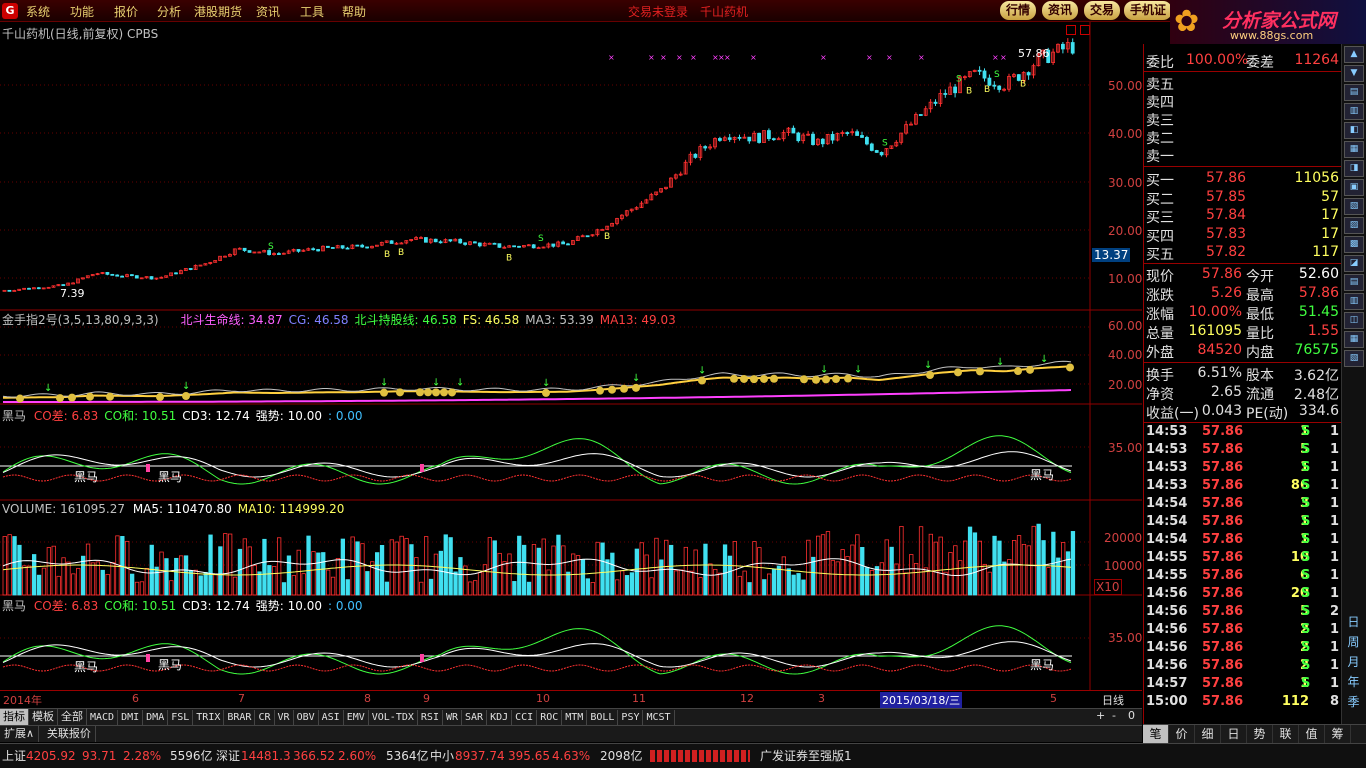 Image resolution: width=1366 pixels, height=768 pixels. What do you see at coordinates (1260, 296) in the screenshot?
I see `stat-label: 最高` at bounding box center [1260, 296].